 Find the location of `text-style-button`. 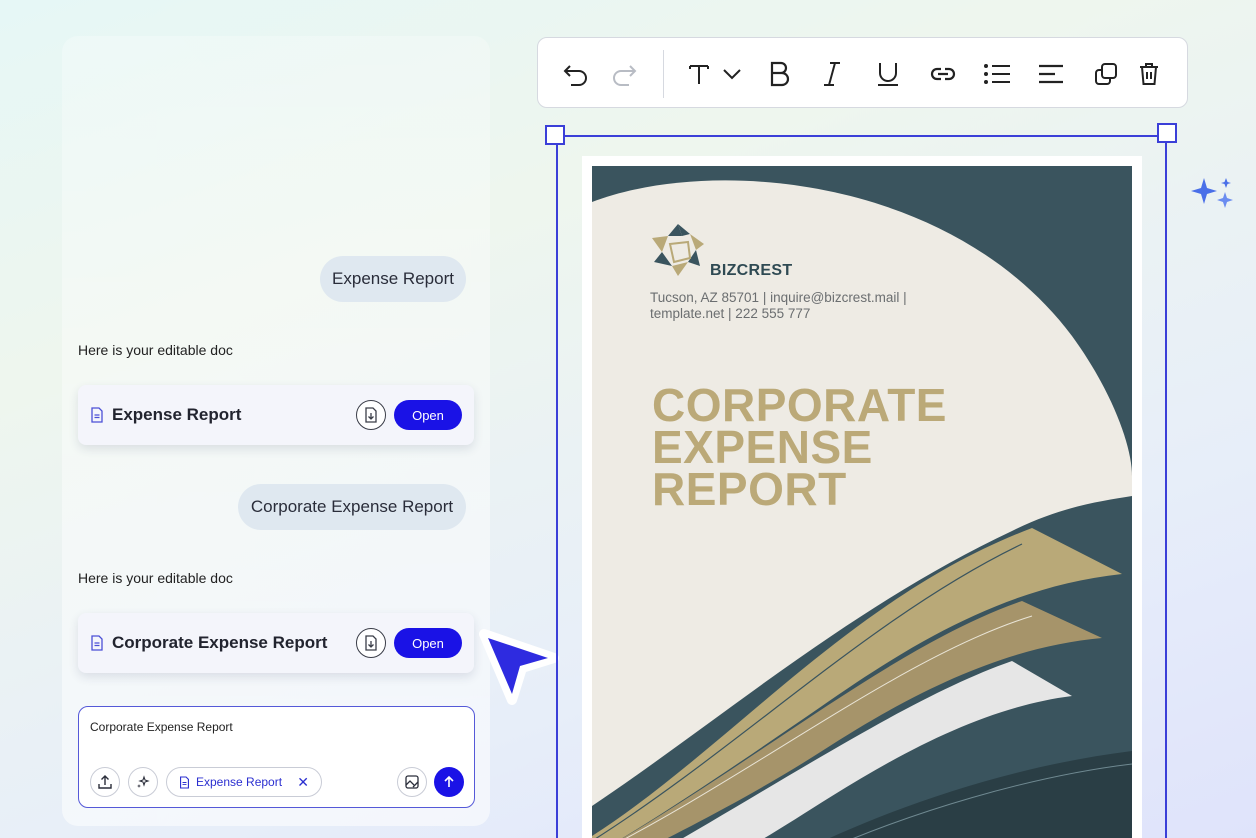

text-style-button is located at coordinates (699, 74).